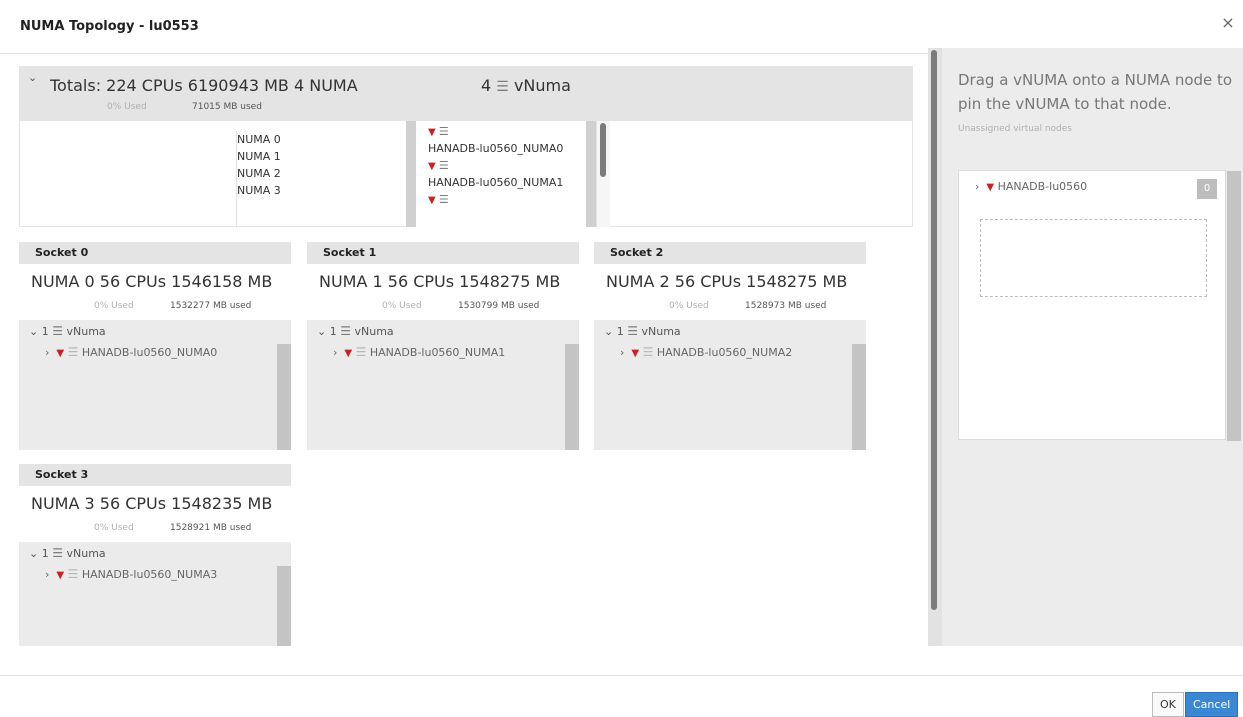 This screenshot has height=717, width=1243. Describe the element at coordinates (1207, 189) in the screenshot. I see `count-badge: 0` at that location.